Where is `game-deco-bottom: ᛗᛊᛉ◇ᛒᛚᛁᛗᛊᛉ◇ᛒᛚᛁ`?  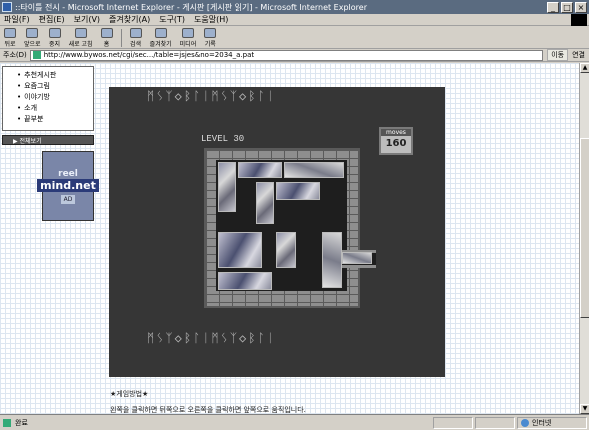
game-deco-bottom: ᛗᛊᛉ◇ᛒᛚᛁᛗᛊᛉ◇ᛒᛚᛁ is located at coordinates (211, 338).